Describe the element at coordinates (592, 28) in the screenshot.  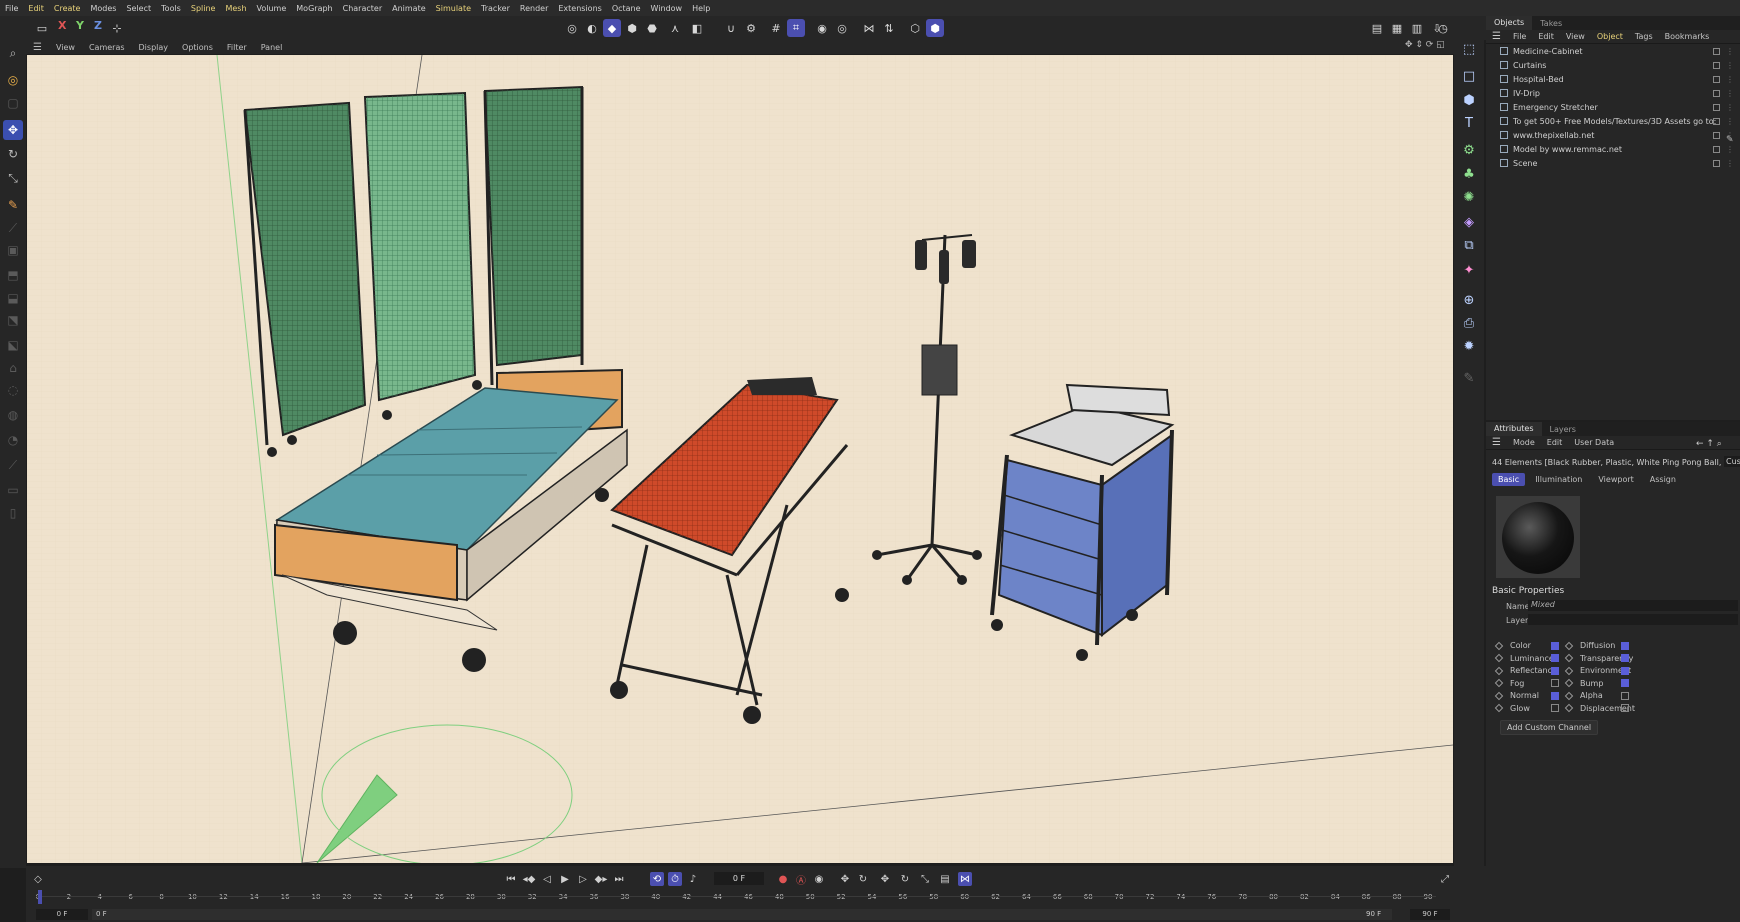
I see `texture-mode-icon: ◐` at that location.